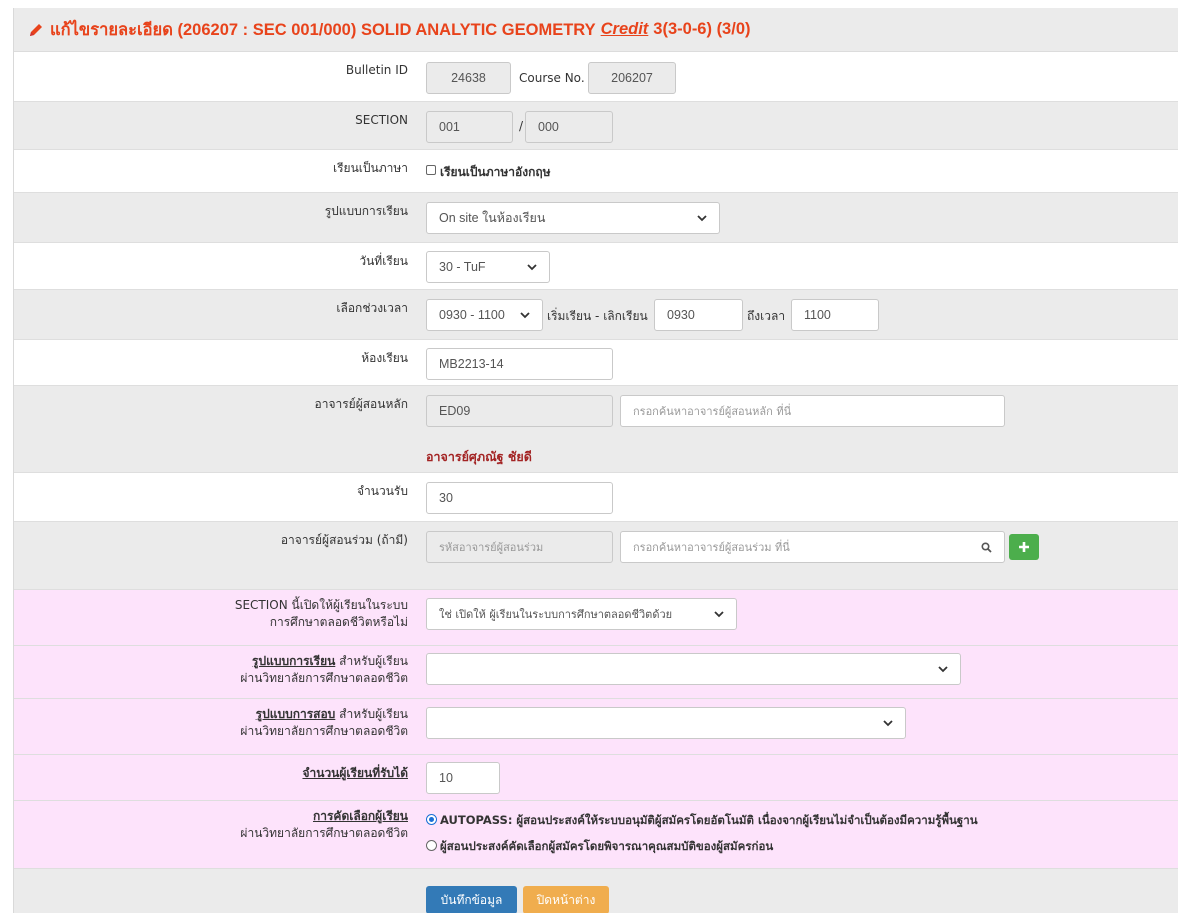 This screenshot has width=1178, height=913. I want to click on room-input: MB2213-14, so click(519, 364).